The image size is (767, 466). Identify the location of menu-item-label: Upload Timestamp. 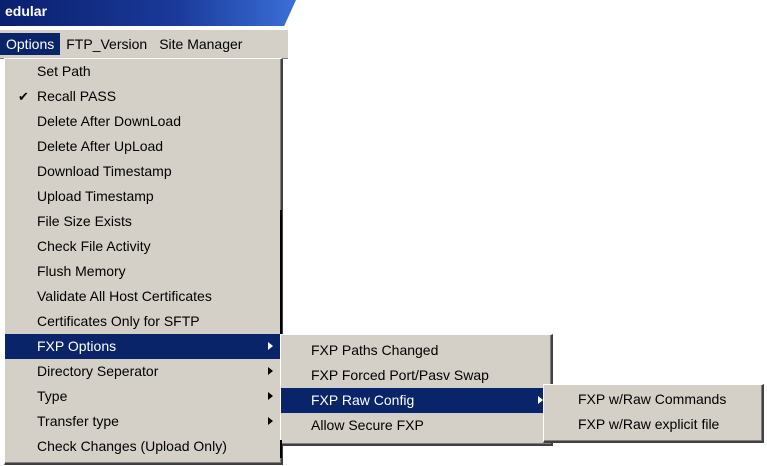
(95, 196).